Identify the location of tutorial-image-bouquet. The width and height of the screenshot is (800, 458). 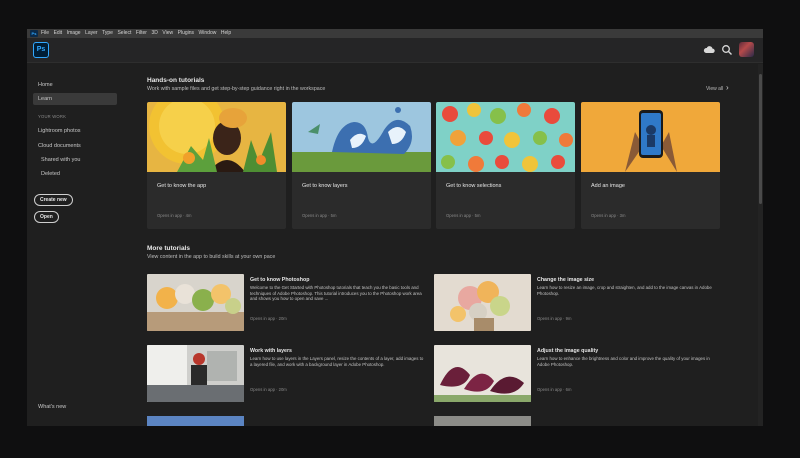
(482, 302).